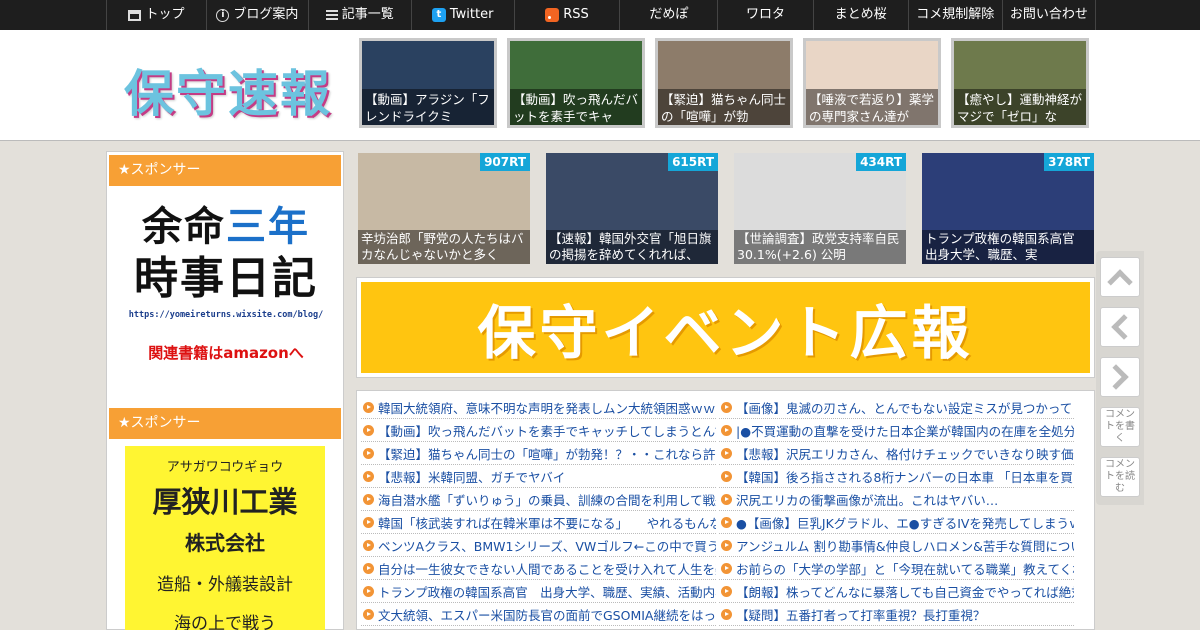 Image resolution: width=1200 pixels, height=630 pixels. Describe the element at coordinates (225, 538) in the screenshot. I see `sponsor-ad-asagawa: アサガワコウギョウ 厚狭川工業 株式会社 造船・外艤装設計 海の上で戦う` at that location.